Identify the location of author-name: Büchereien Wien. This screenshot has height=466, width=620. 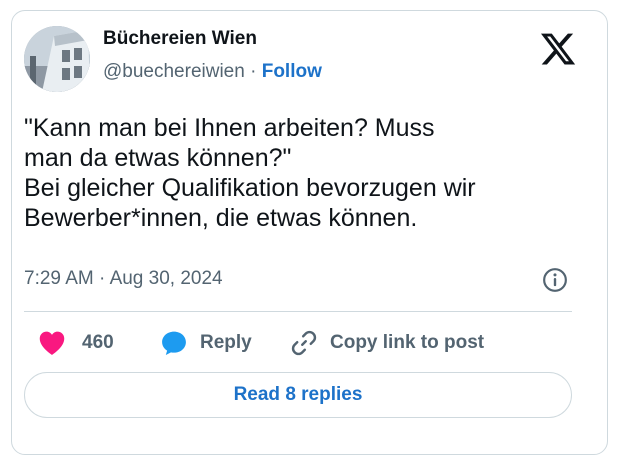
(180, 39).